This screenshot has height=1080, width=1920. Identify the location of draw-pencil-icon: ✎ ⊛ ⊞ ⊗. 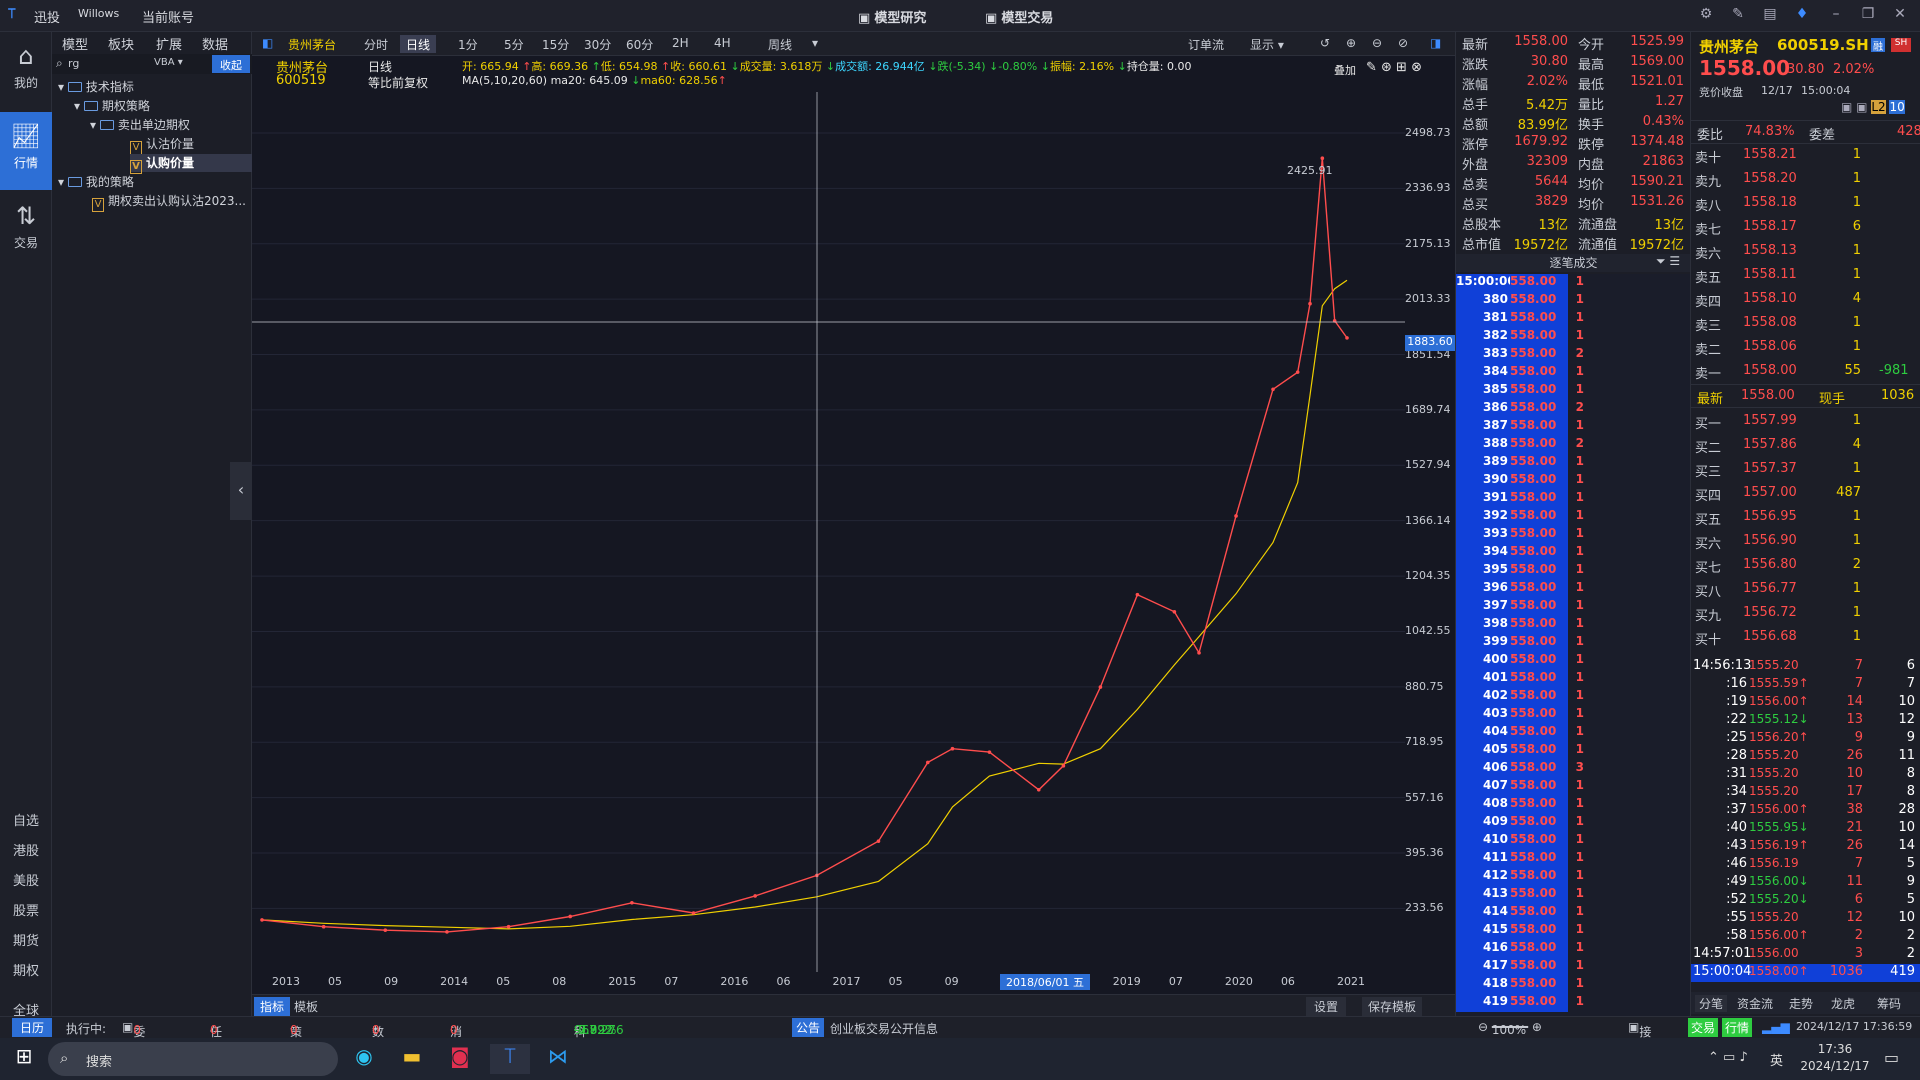
(1394, 67).